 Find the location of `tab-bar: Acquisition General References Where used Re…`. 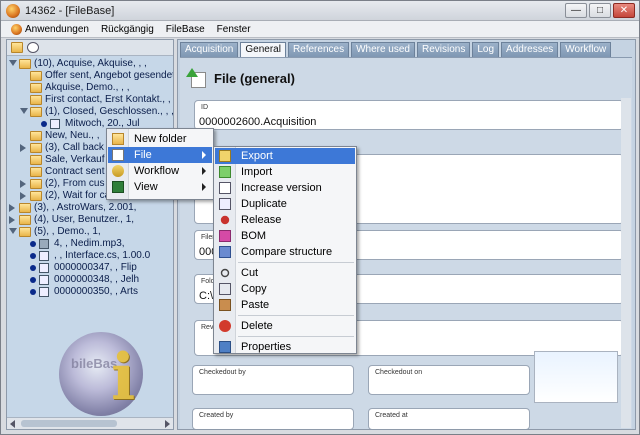

tab-bar: Acquisition General References Where used Re… is located at coordinates (396, 49).